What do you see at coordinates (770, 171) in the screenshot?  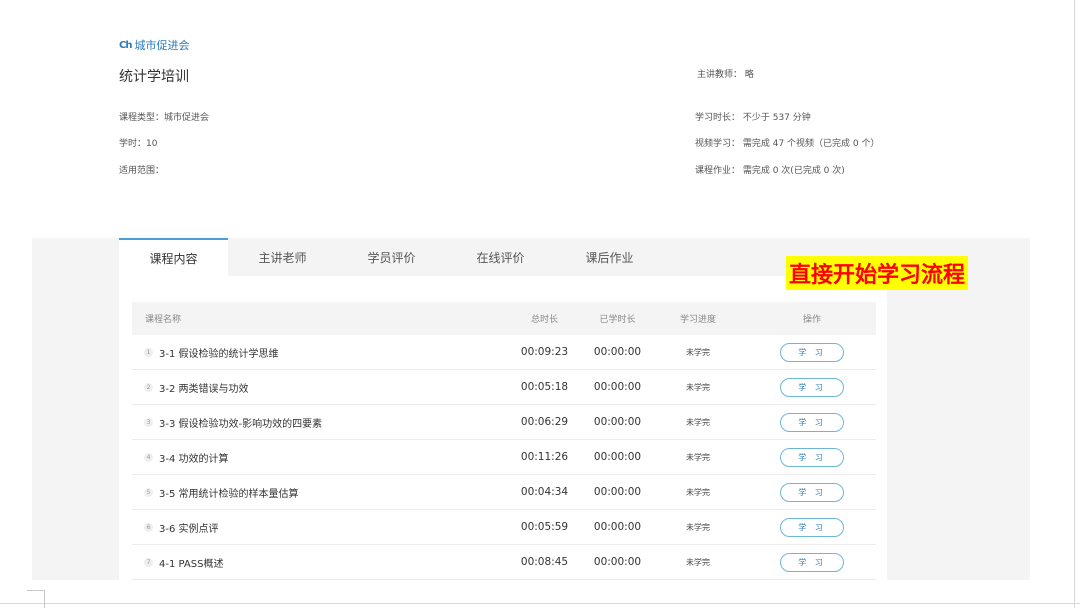 I see `course-homework: 课程作业： 需完成 0 次(已完成 0 次)` at bounding box center [770, 171].